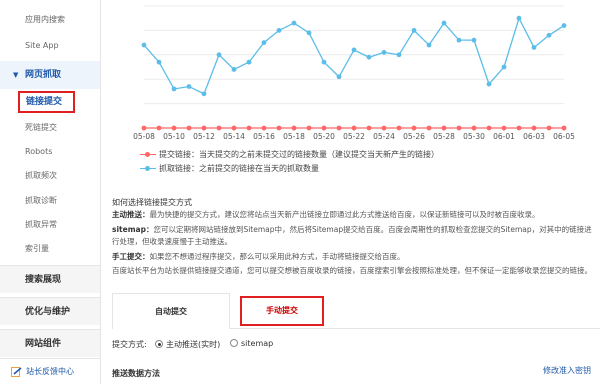  I want to click on sidebar-item-crawl-error: 抓取异常, so click(50, 225).